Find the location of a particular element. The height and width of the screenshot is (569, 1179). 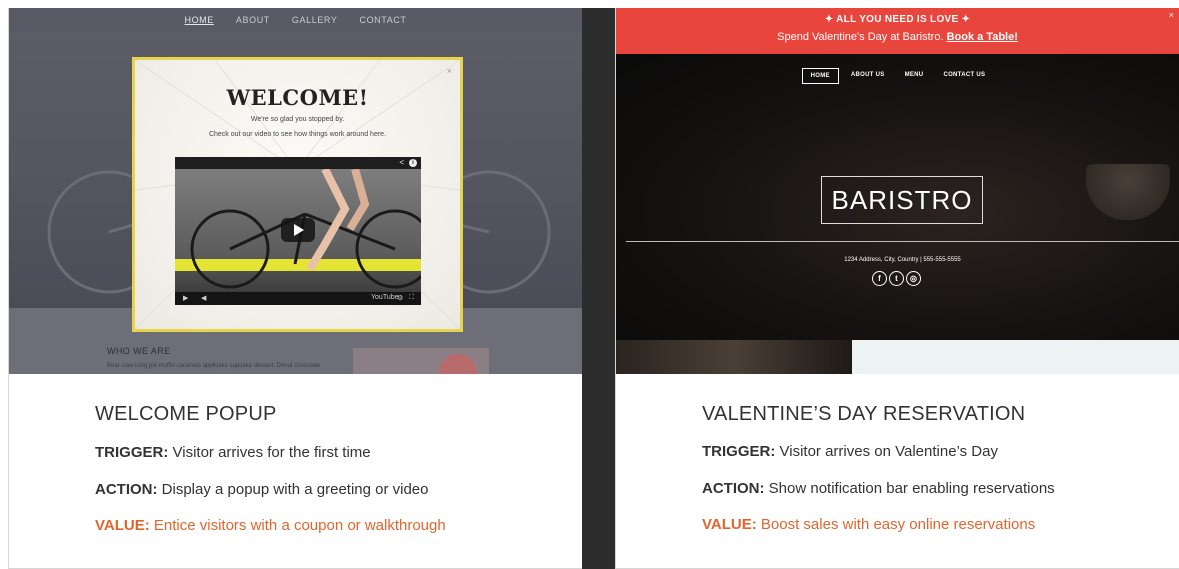

trigger-text: Visitor arrives for the first time is located at coordinates (269, 452).